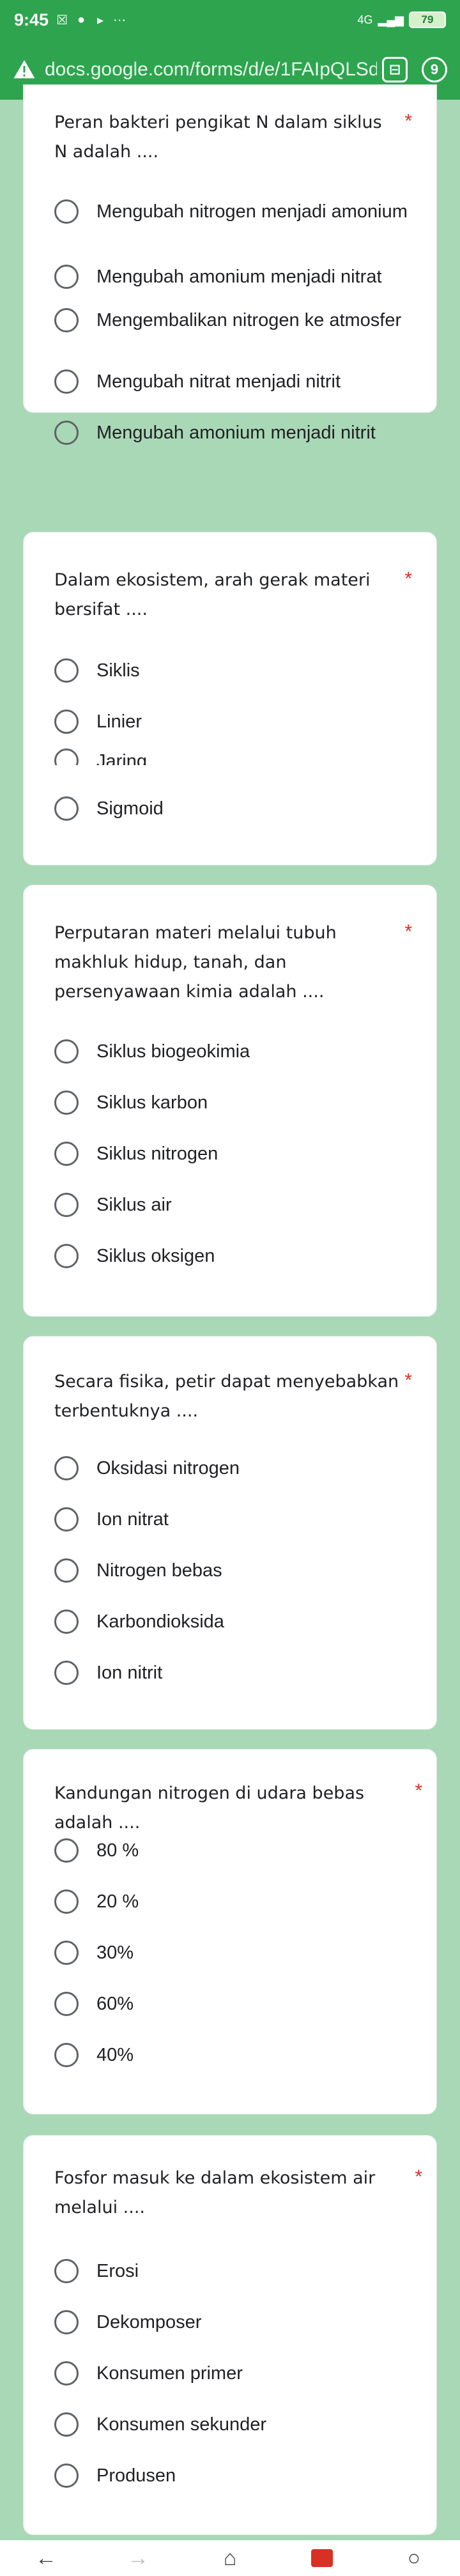 The height and width of the screenshot is (2576, 460). What do you see at coordinates (414, 2558) in the screenshot?
I see `menu-icon: ○` at bounding box center [414, 2558].